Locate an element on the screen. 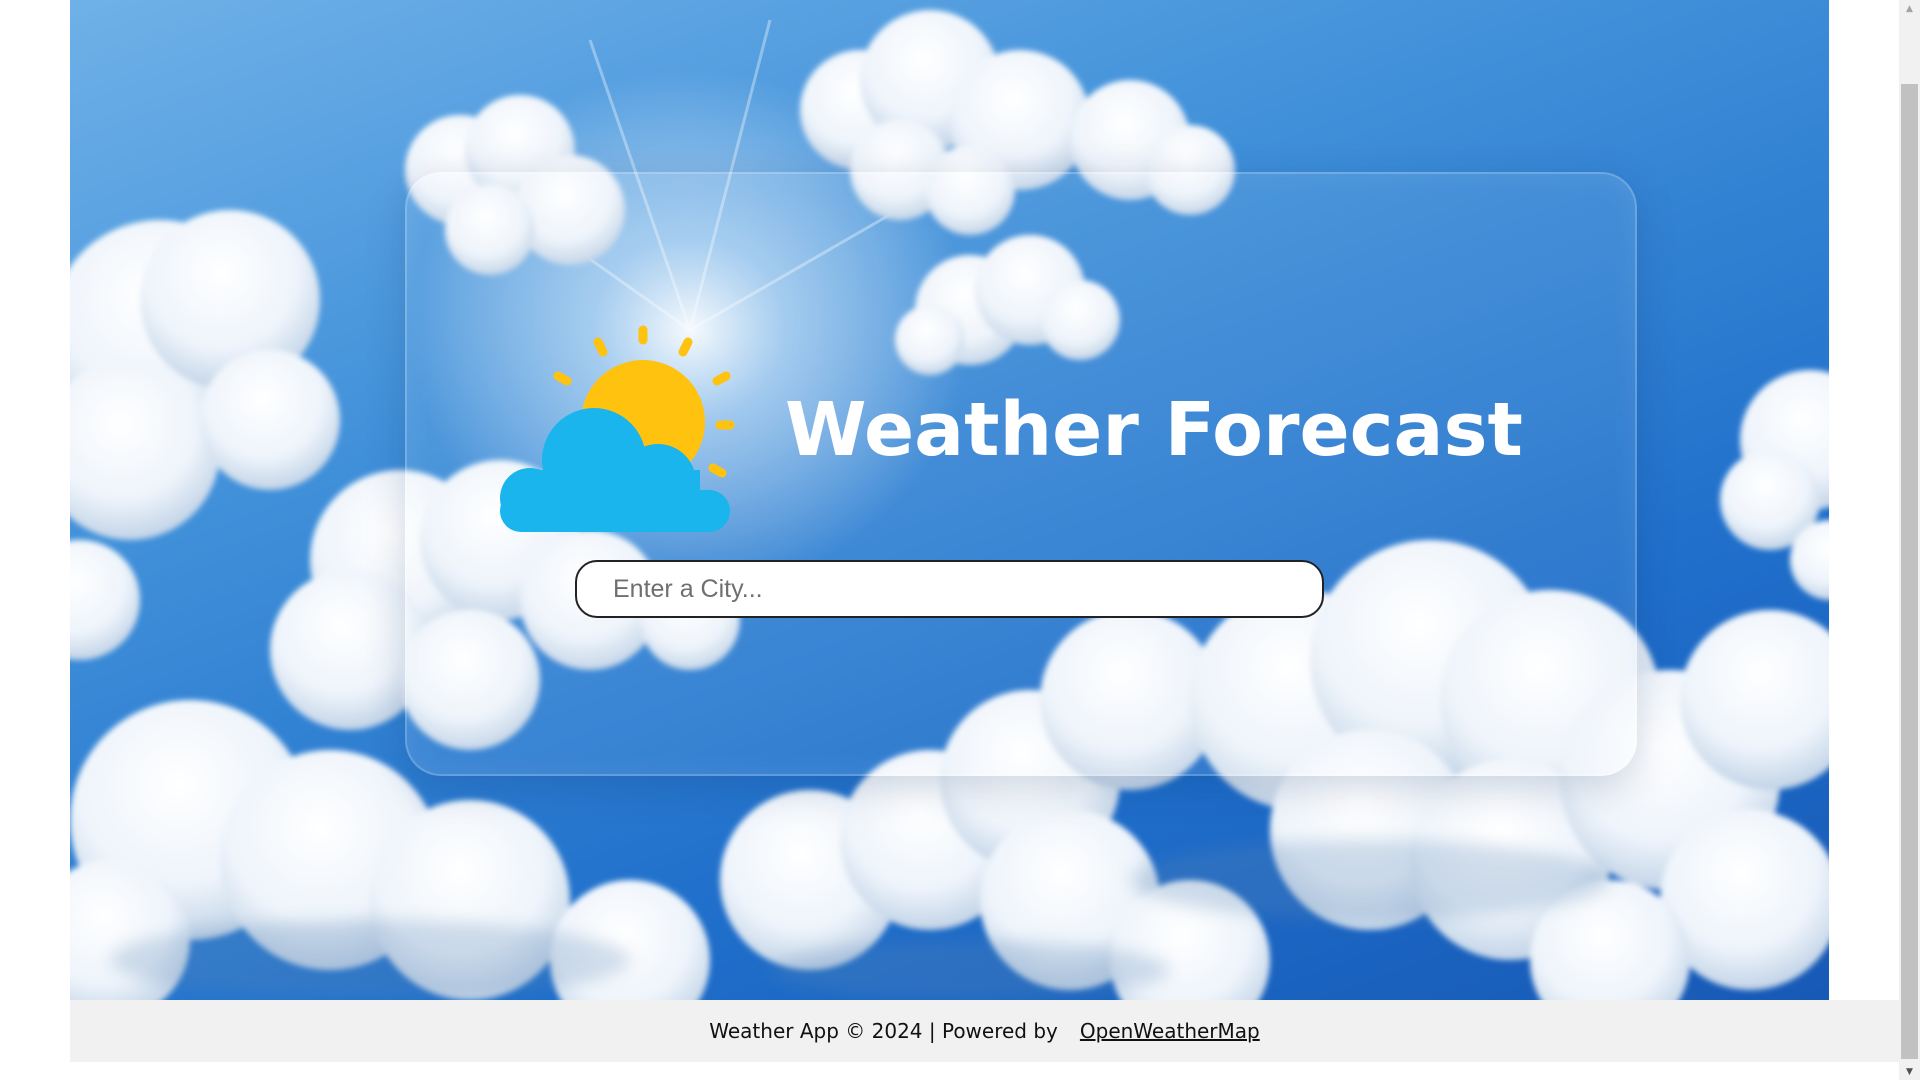  footer-text: Weather App © 2024 | Powered by is located at coordinates (883, 1031).